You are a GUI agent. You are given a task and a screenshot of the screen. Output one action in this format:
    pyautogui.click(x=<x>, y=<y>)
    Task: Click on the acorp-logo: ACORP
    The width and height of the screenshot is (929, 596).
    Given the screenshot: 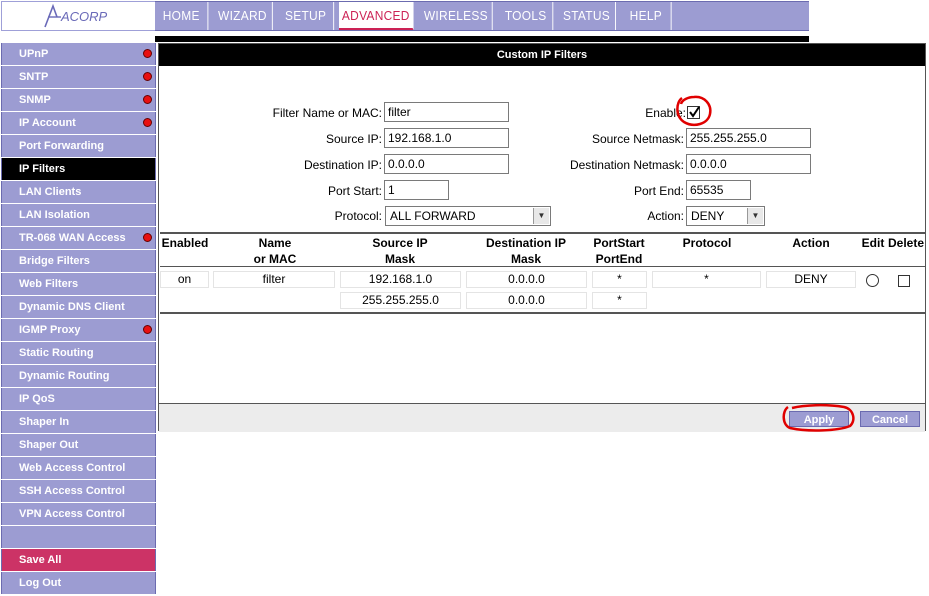 What is the action you would take?
    pyautogui.click(x=78, y=16)
    